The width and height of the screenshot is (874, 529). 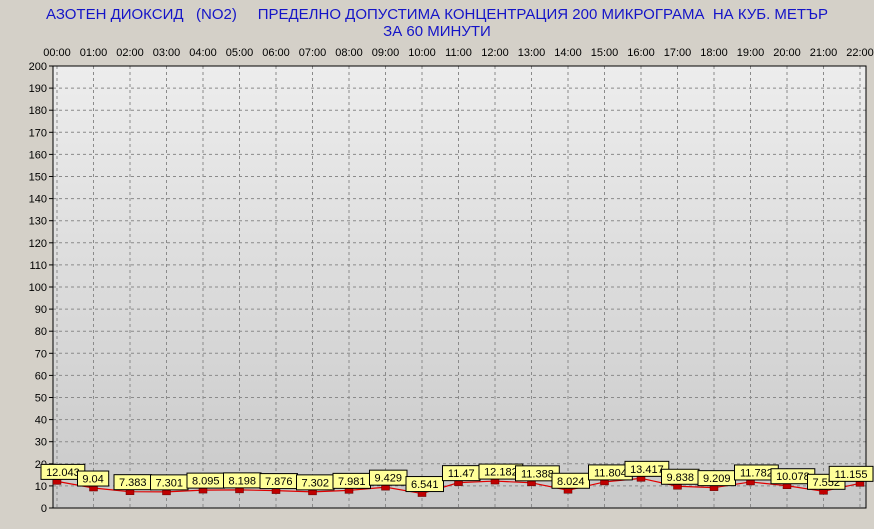 What do you see at coordinates (38, 133) in the screenshot?
I see `y-tick-label: 170` at bounding box center [38, 133].